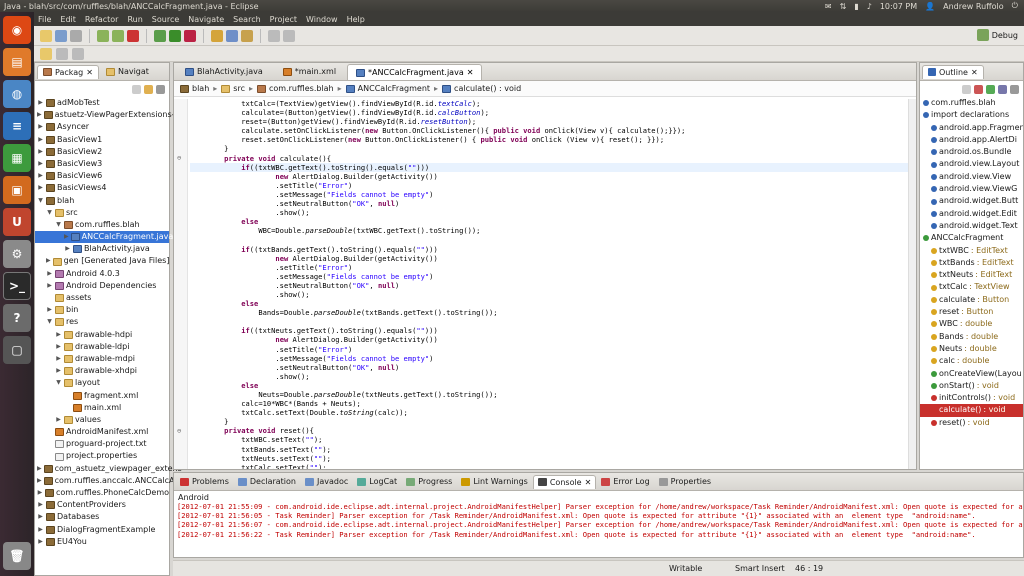 The height and width of the screenshot is (576, 1024). What do you see at coordinates (179, 158) in the screenshot?
I see `fold-marker-icon: ⊖` at bounding box center [179, 158].